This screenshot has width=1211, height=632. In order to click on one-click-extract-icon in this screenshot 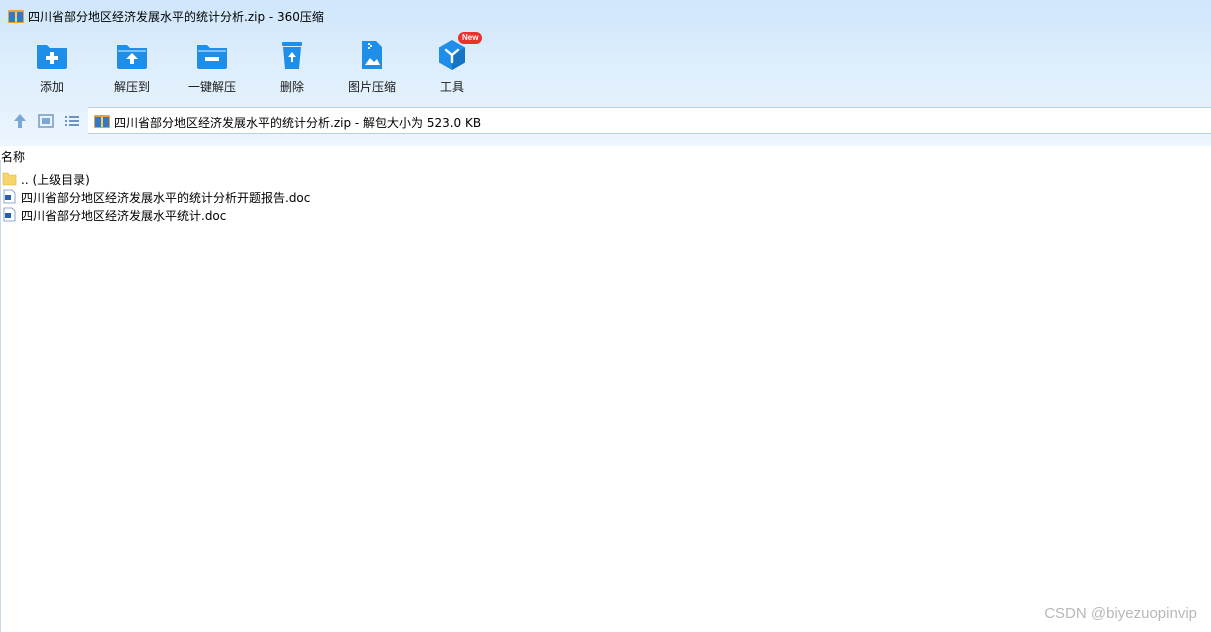, I will do `click(212, 57)`.